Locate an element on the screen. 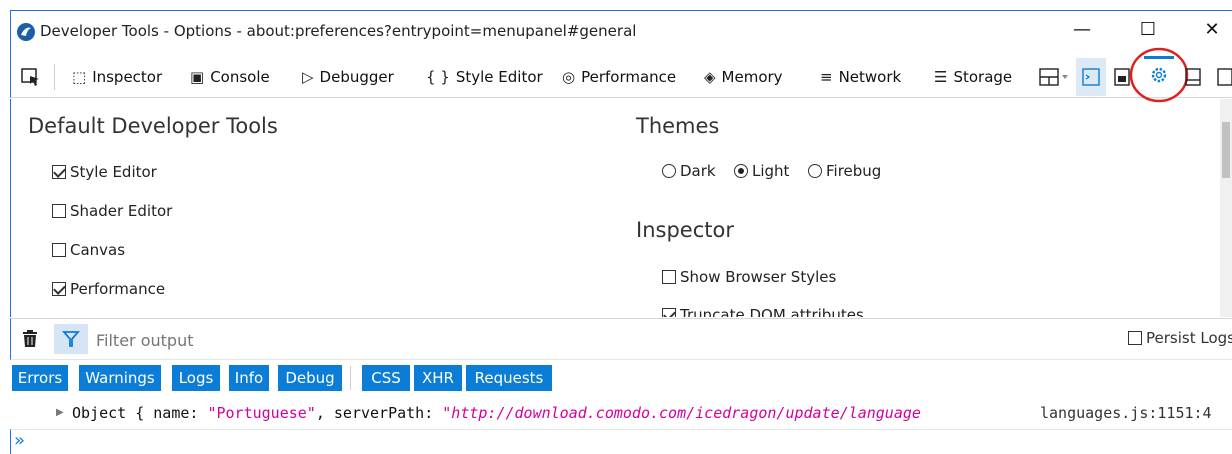 The image size is (1232, 454). options-scrollbar-thumb is located at coordinates (1226, 150).